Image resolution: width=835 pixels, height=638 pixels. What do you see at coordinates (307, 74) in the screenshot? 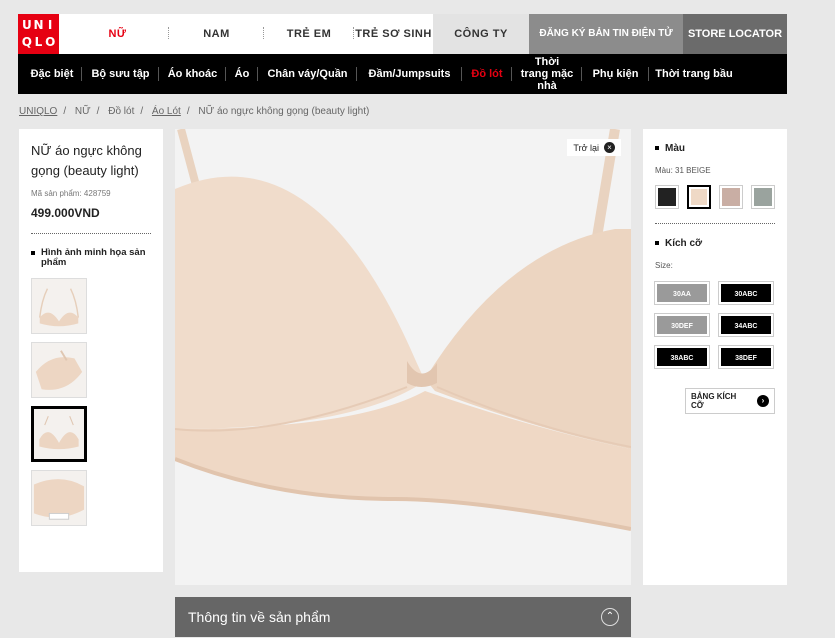
I see `category-bottoms: Chân váy/Quần` at bounding box center [307, 74].